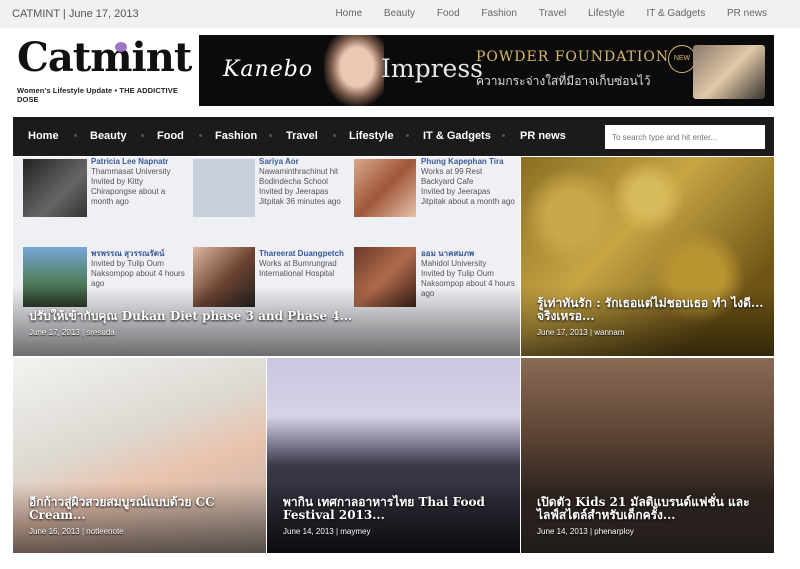 The image size is (800, 569). I want to click on post-meta: June 14, 2013 | maymey, so click(327, 531).